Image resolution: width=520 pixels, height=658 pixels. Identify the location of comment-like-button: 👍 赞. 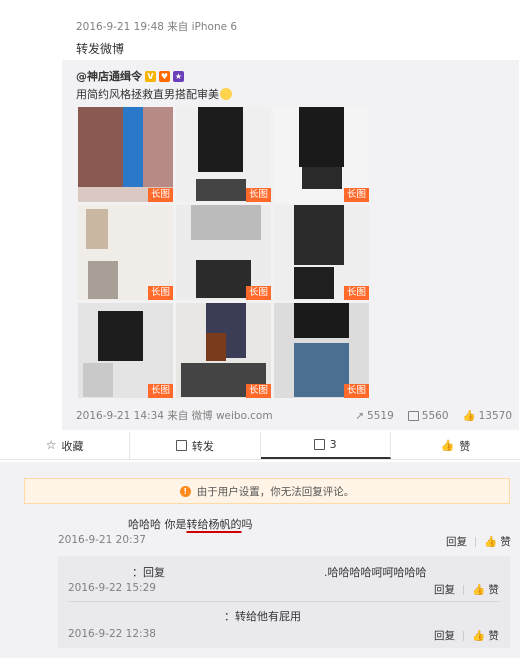
(497, 541).